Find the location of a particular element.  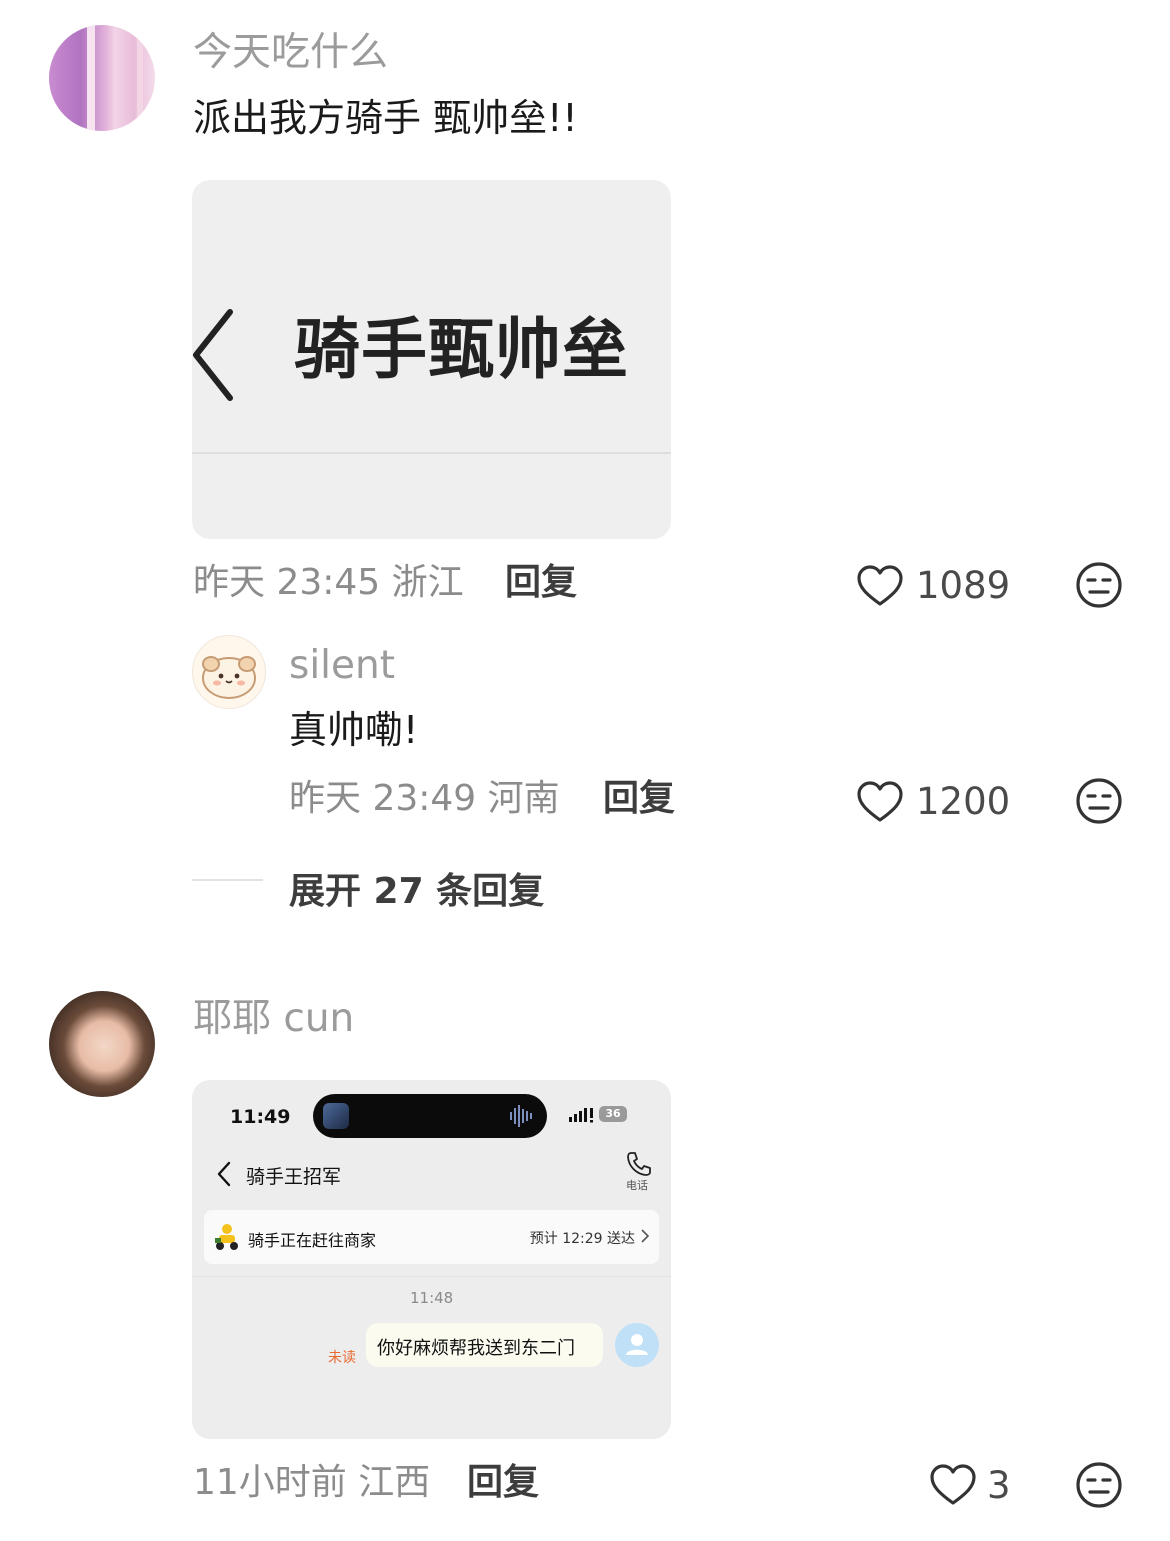

reply-timestamp: 昨天 23:49 河南 is located at coordinates (424, 799).